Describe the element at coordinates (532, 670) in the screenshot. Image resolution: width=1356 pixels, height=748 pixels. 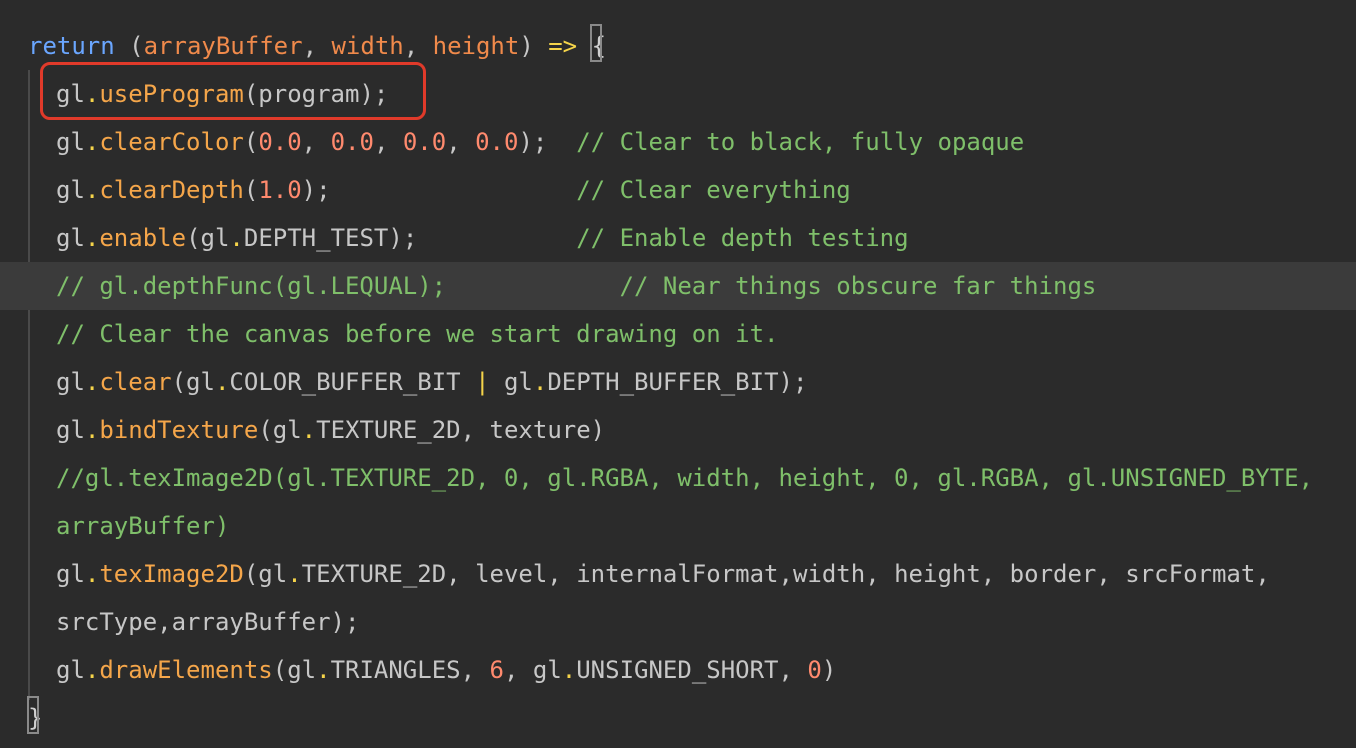
I see `code-token: , gl` at that location.